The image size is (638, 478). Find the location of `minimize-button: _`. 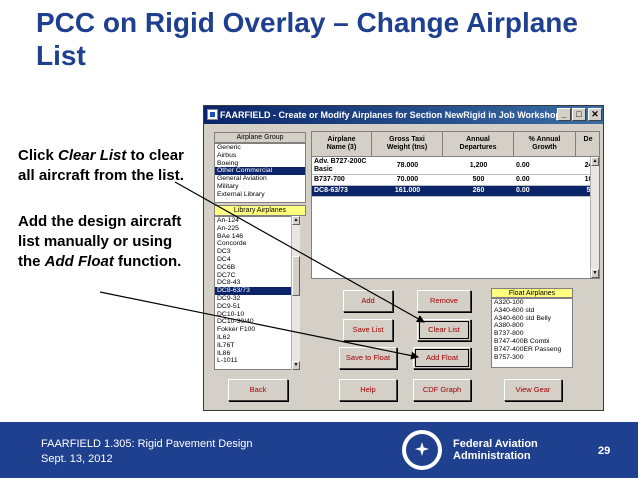

minimize-button: _ is located at coordinates (564, 114).